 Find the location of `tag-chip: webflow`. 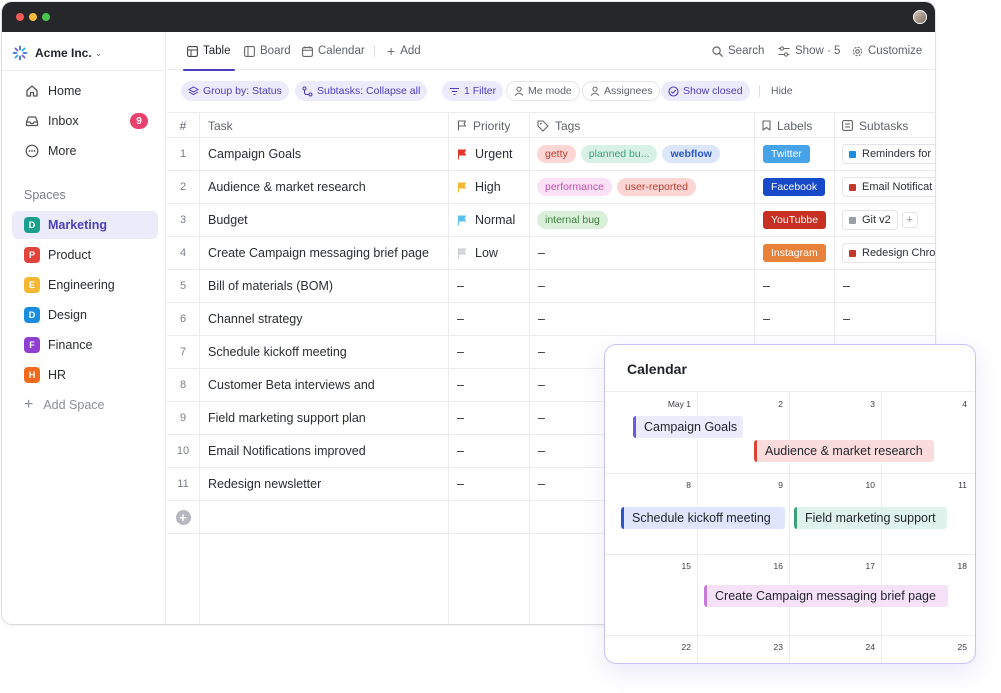

tag-chip: webflow is located at coordinates (691, 154).